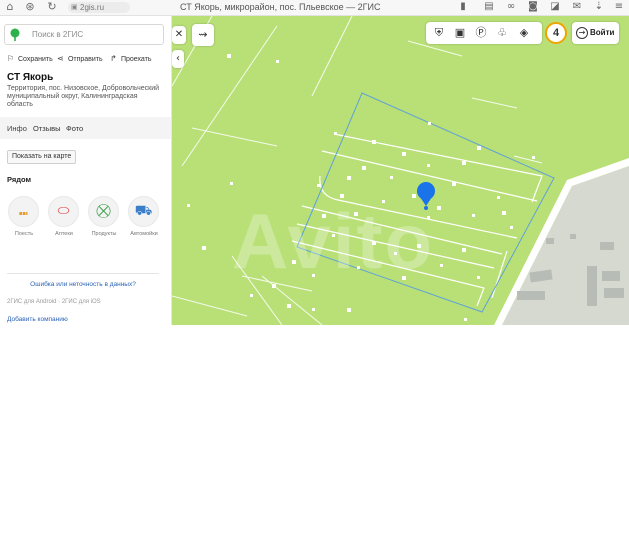 The image size is (629, 549). Describe the element at coordinates (52, 7) in the screenshot. I see `reload-icon: ↻` at that location.